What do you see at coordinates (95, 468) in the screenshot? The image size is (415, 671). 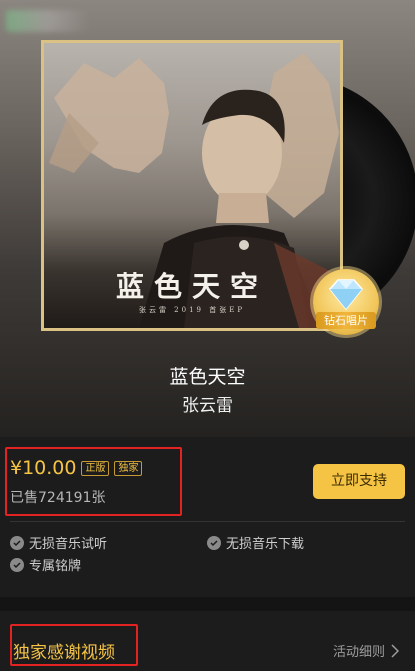 I see `tag-genuine: 正版` at bounding box center [95, 468].